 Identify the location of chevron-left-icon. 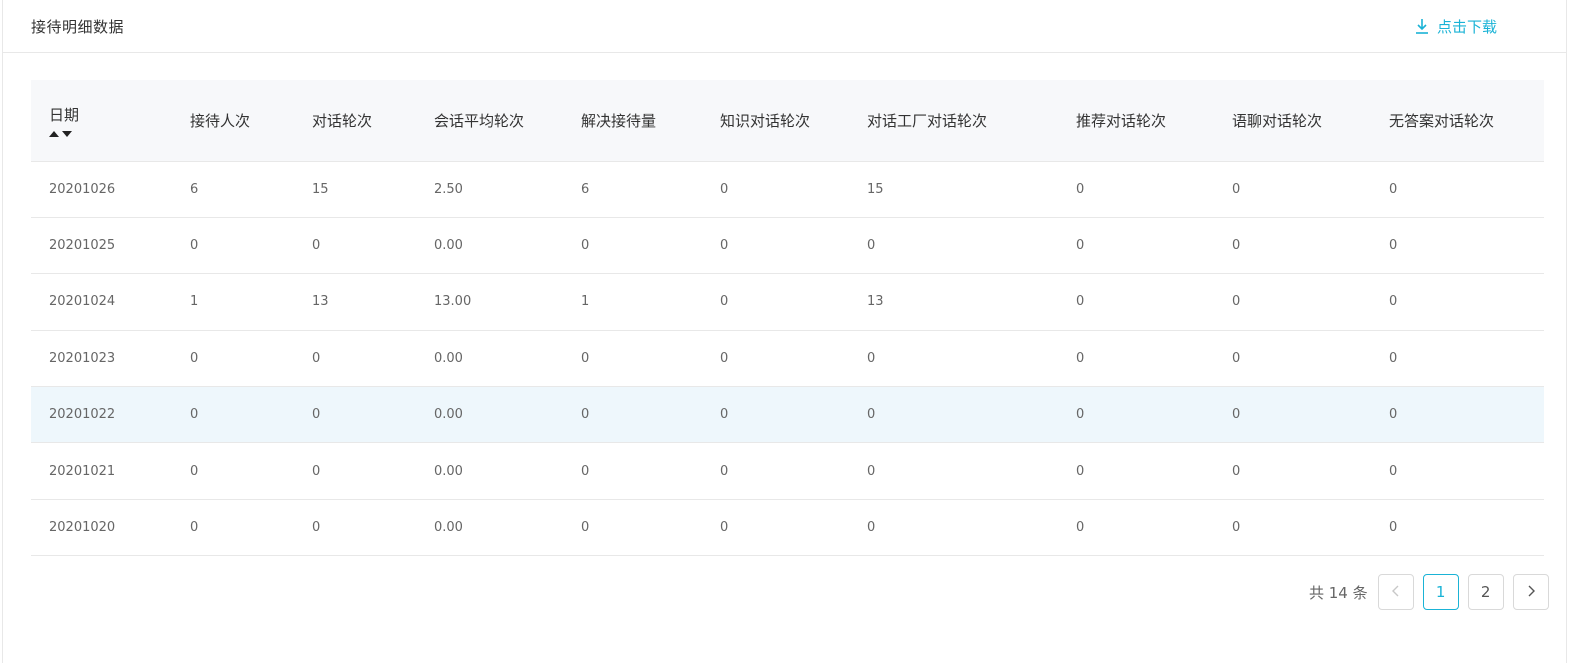
(1396, 592).